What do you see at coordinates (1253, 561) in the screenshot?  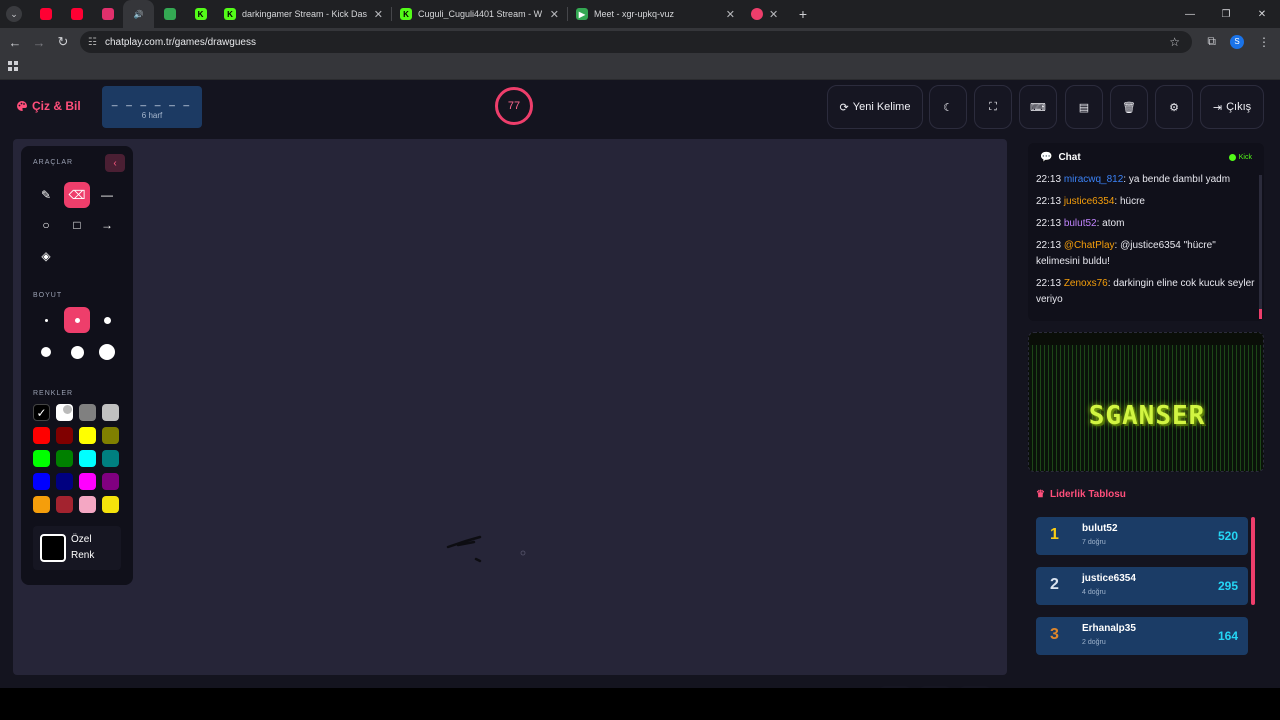 I see `leaderboard-scroll-thumb` at bounding box center [1253, 561].